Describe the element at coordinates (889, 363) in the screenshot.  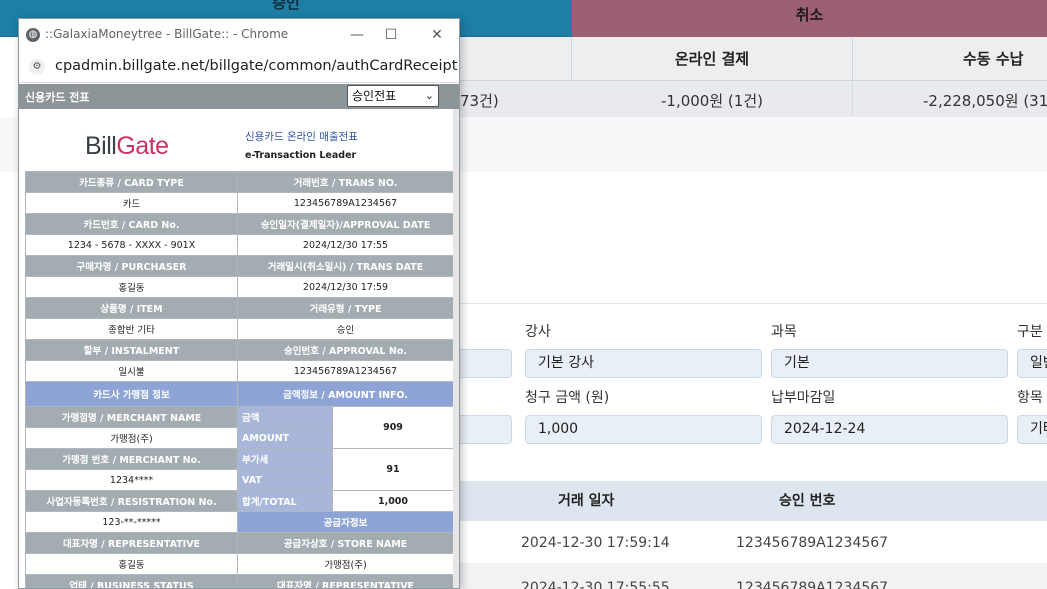
I see `subject-field: 기본` at that location.